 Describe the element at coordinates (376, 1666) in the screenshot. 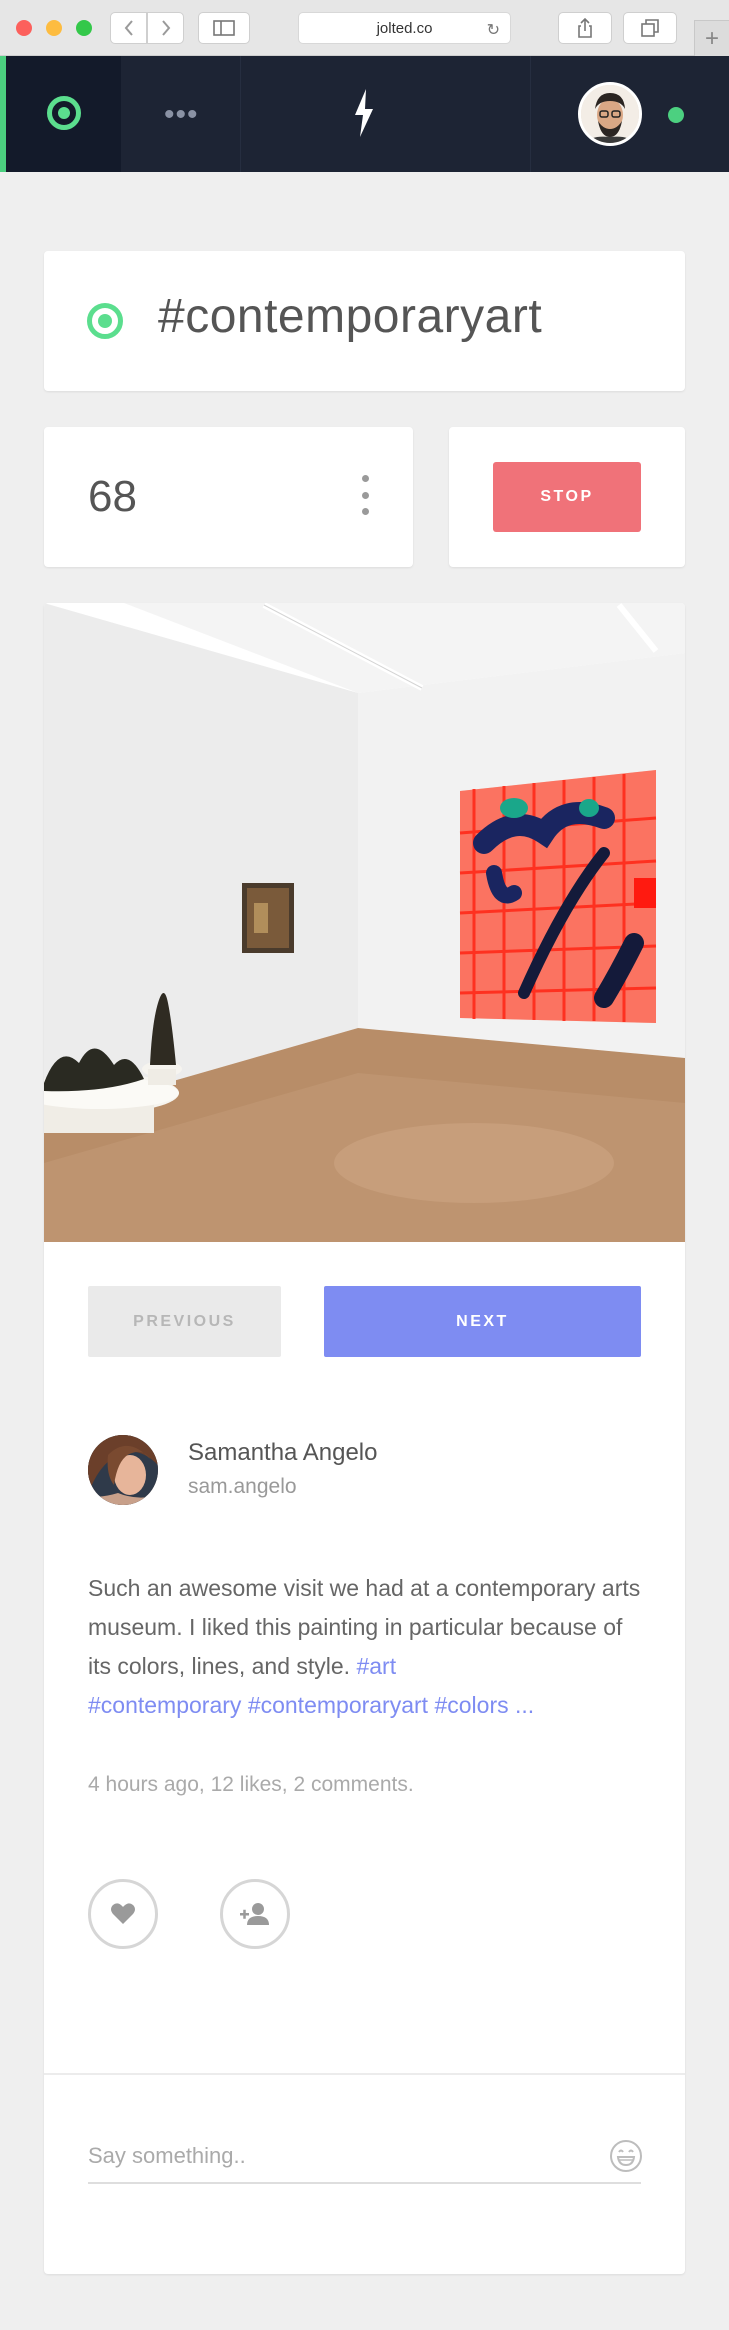

I see `hashtag-link: #art` at that location.